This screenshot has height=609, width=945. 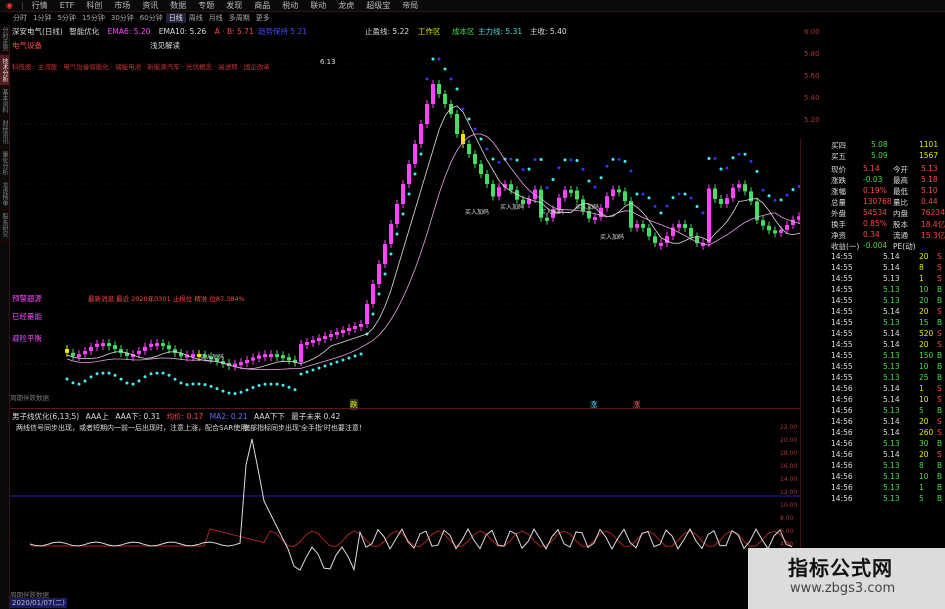 I want to click on tick-row: 14:55 5.14 20 S, so click(x=873, y=312).